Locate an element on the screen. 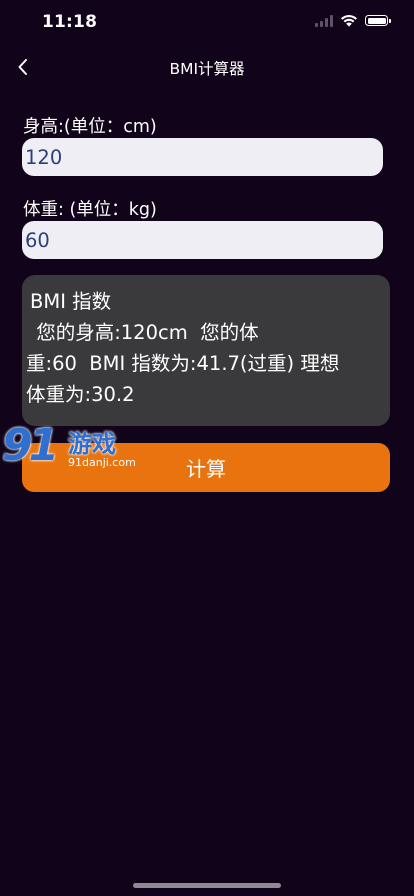  result-line: 体重为:30.2 is located at coordinates (80, 394).